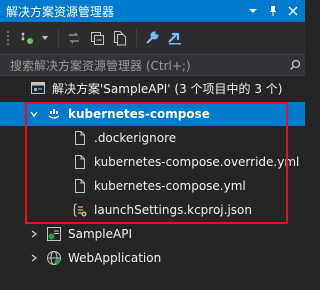 The image size is (320, 290). Describe the element at coordinates (152, 234) in the screenshot. I see `tree-node-sampleapi: SampleAPI` at that location.